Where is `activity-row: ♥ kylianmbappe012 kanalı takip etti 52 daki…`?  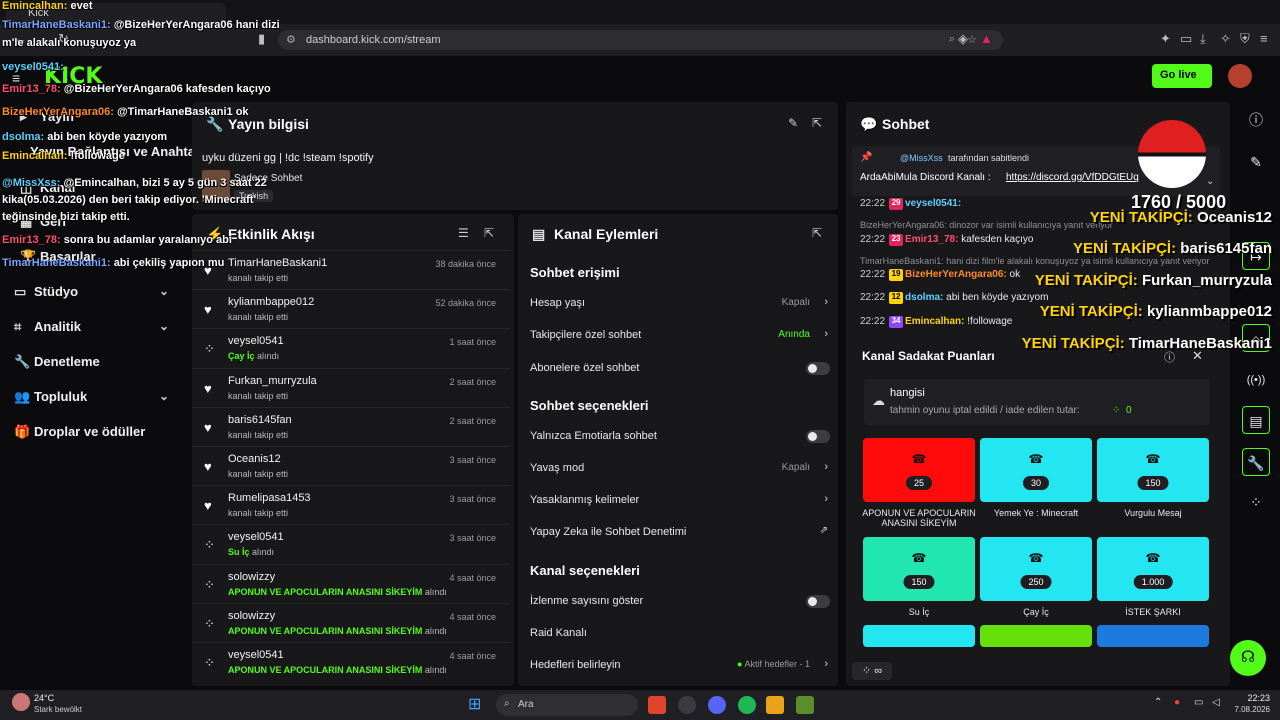
activity-row: ♥ kylianmbappe012 kanalı takip etti 52 daki… is located at coordinates (351, 308).